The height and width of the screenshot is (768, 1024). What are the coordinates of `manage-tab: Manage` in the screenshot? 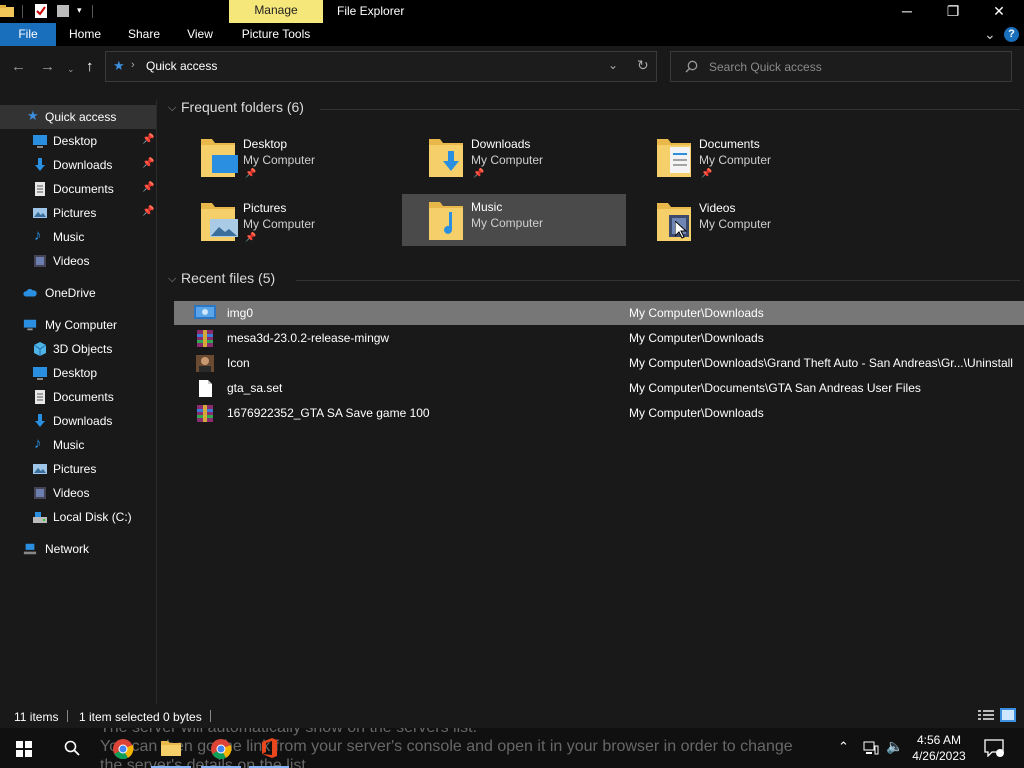 It's located at (276, 11).